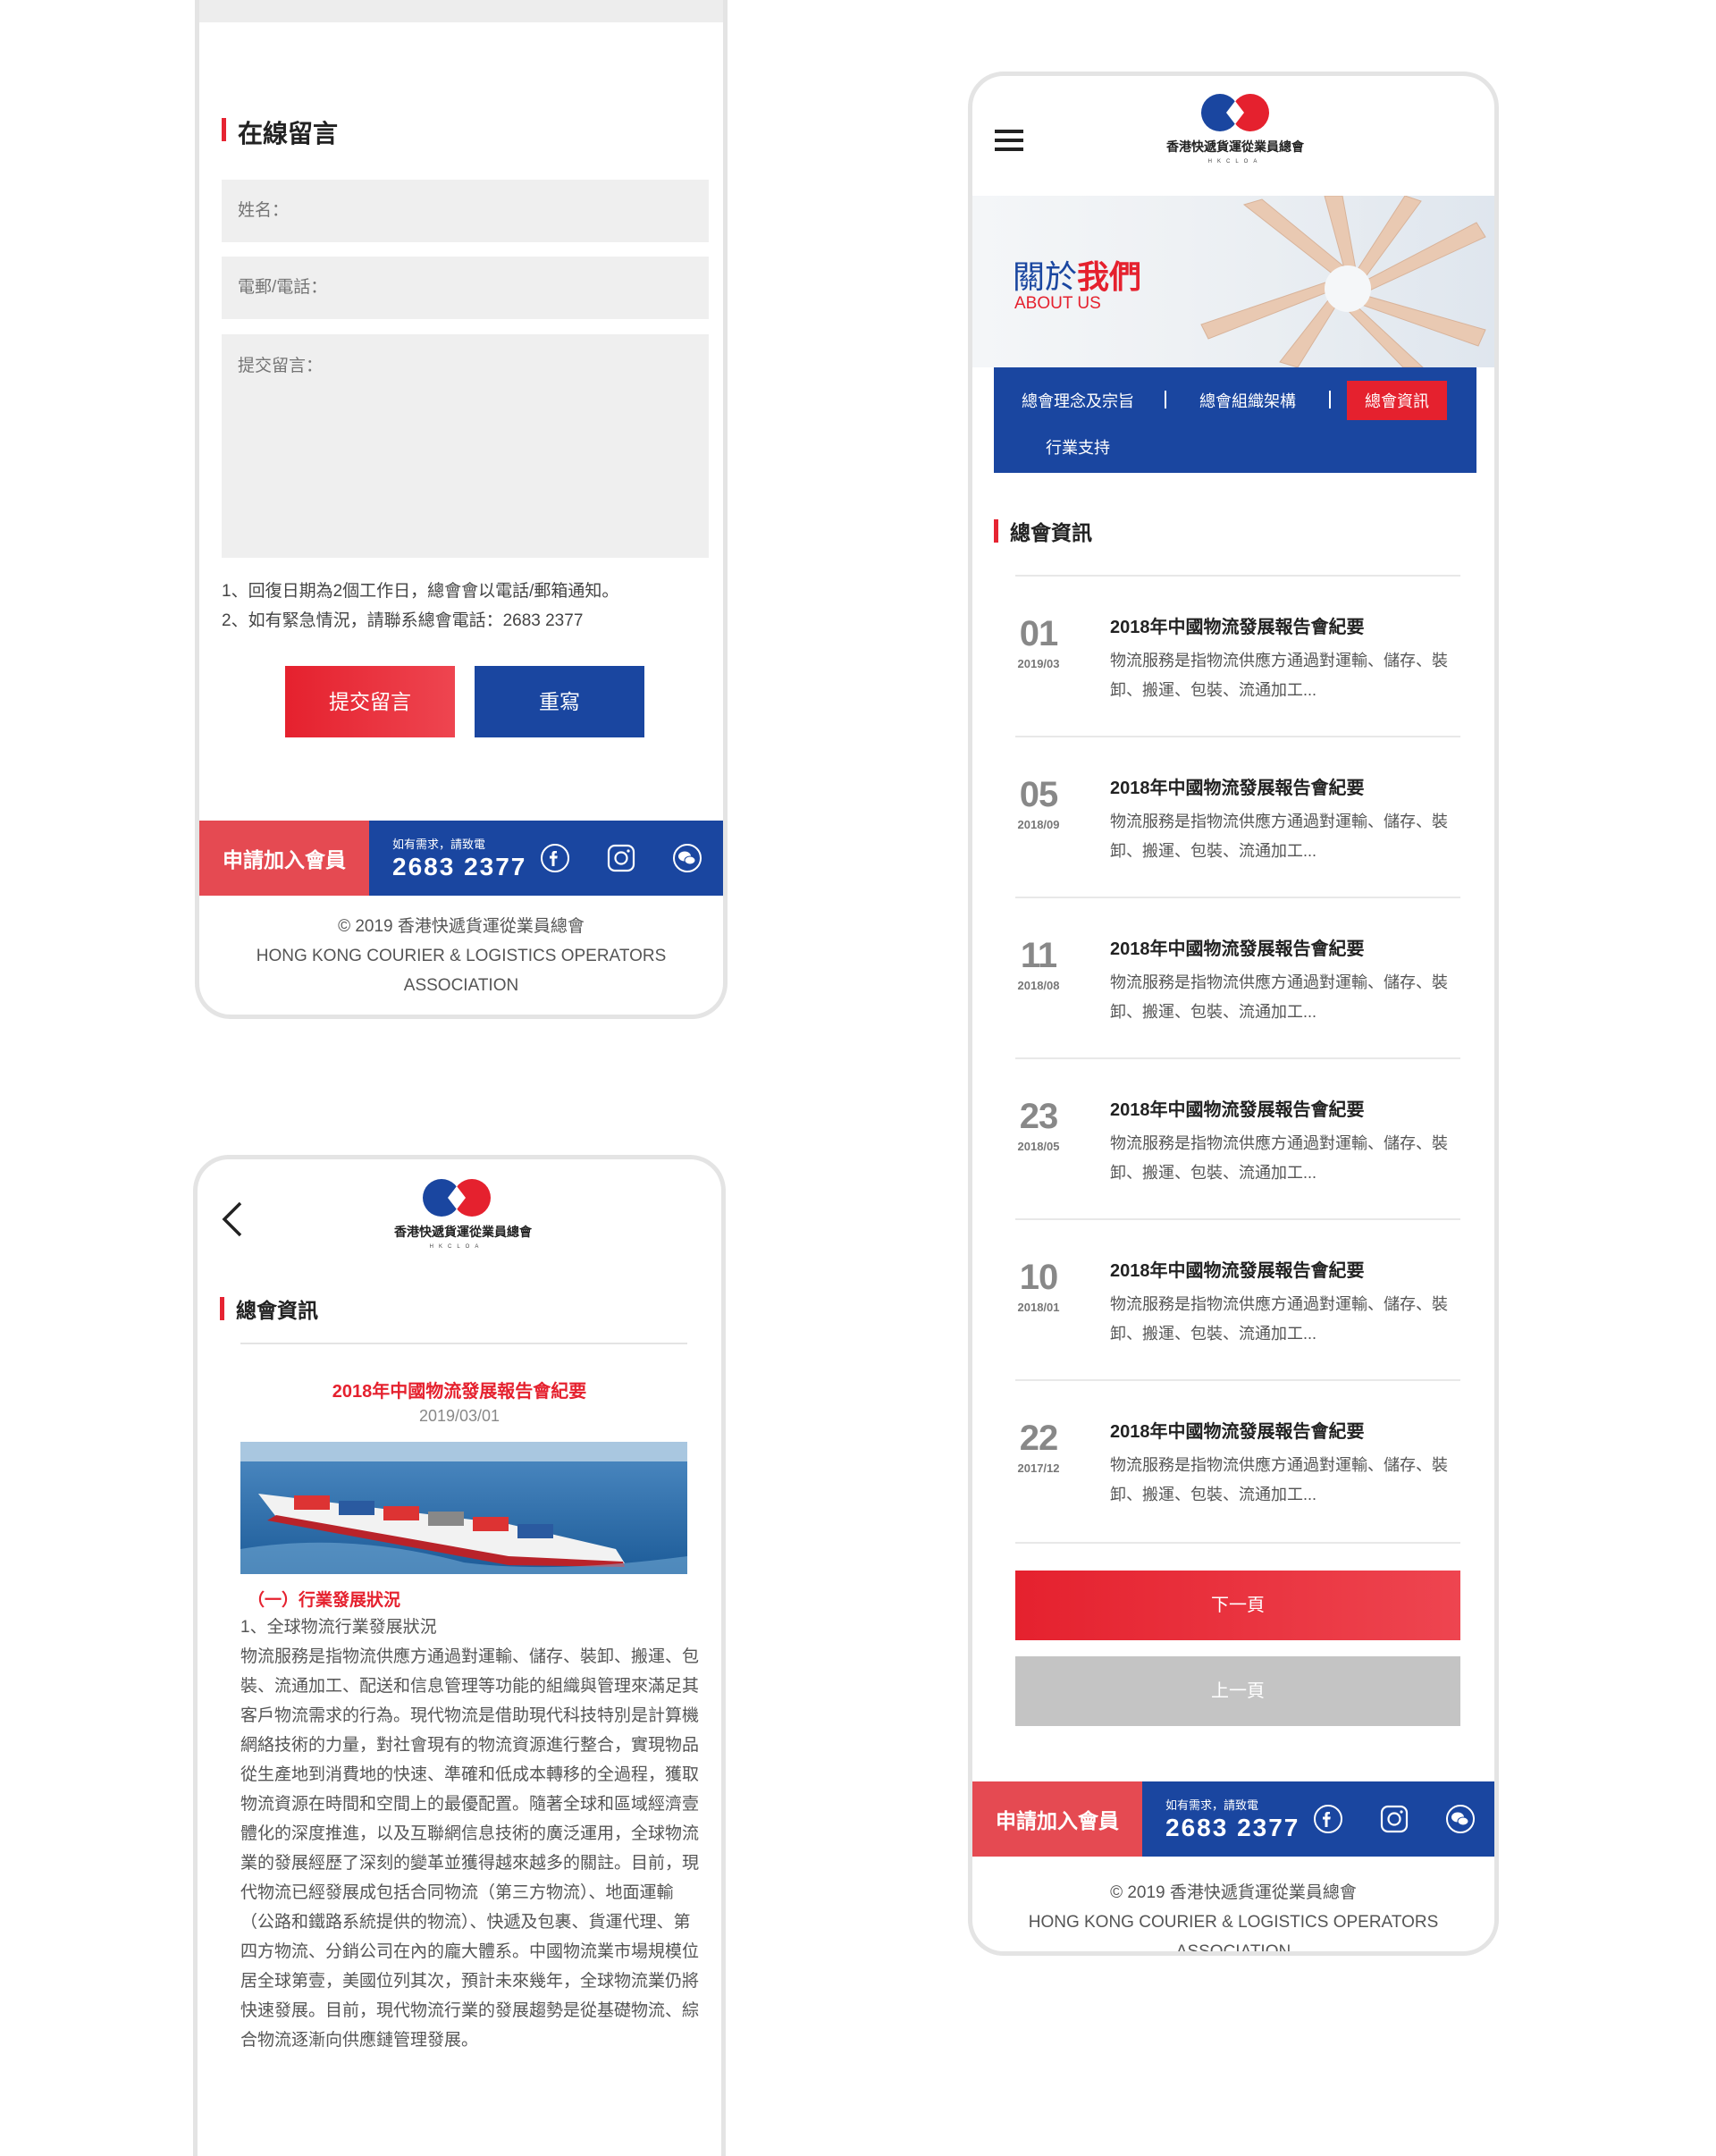  Describe the element at coordinates (460, 1392) in the screenshot. I see `article-title: 2018年中國物流發展報告會紀要` at that location.